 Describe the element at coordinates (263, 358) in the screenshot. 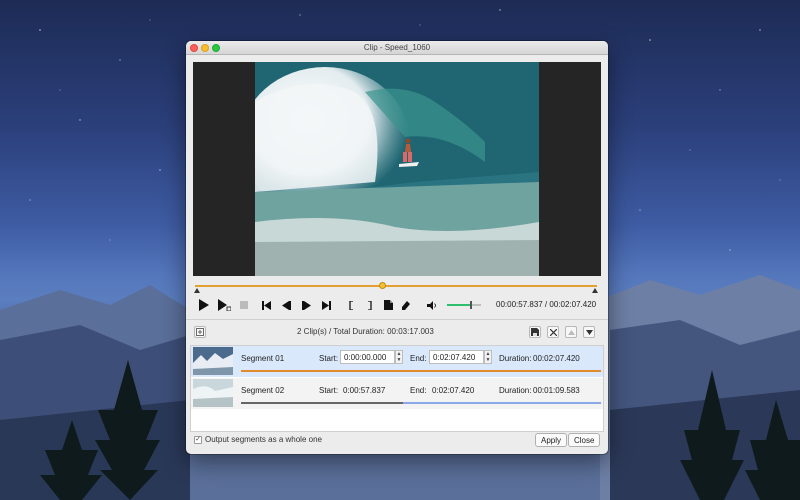

I see `segment-name: Segment 01` at that location.